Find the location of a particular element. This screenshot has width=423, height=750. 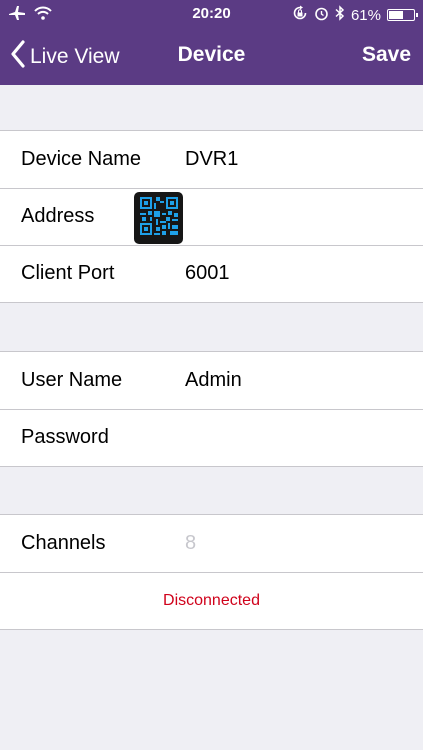

battery-level is located at coordinates (396, 15).